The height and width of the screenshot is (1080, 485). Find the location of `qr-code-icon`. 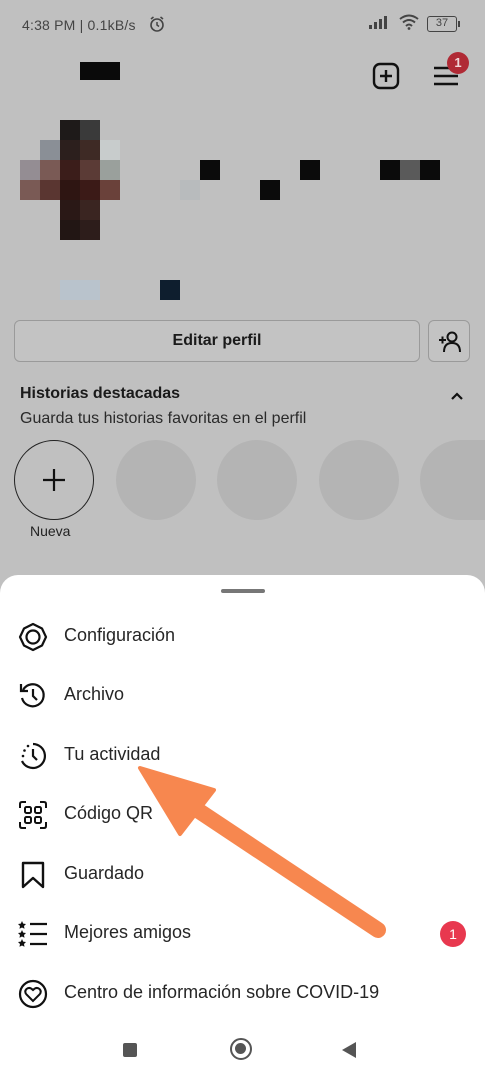

qr-code-icon is located at coordinates (33, 815).